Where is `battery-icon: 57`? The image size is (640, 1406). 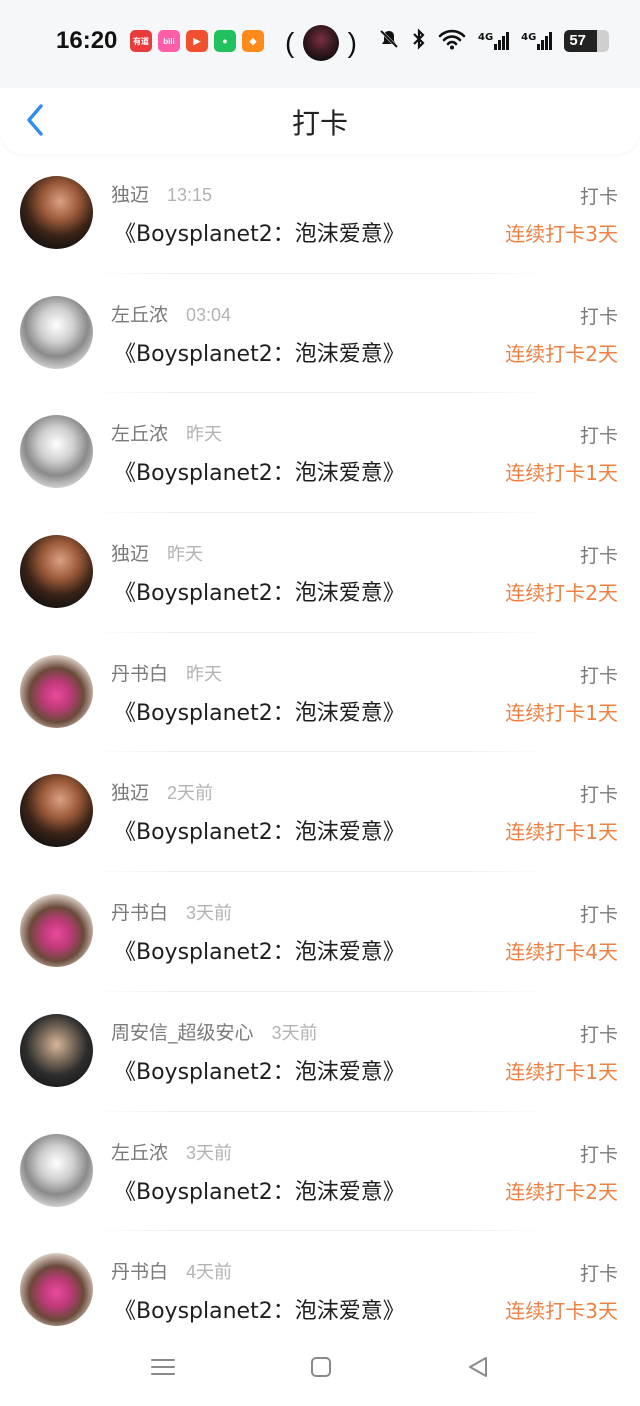 battery-icon: 57 is located at coordinates (587, 40).